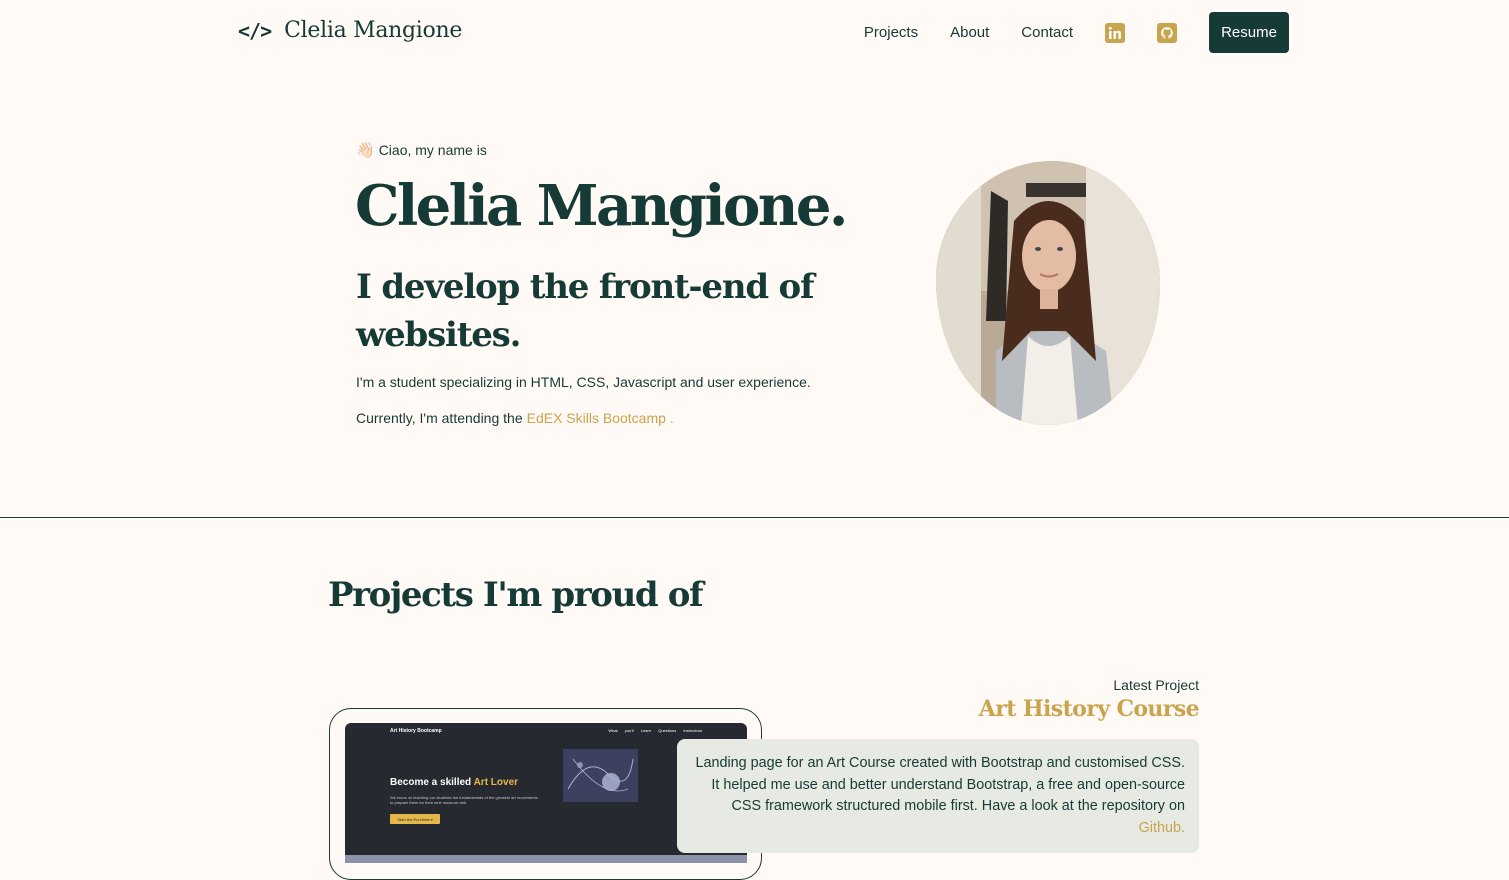 This screenshot has height=880, width=1509. I want to click on hero-tagline: I develop the front-end of websites., so click(585, 311).